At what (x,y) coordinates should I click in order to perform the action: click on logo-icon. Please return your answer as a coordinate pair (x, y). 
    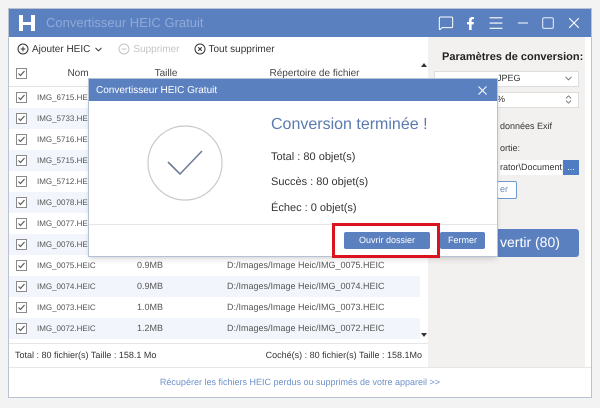
    Looking at the image, I should click on (27, 23).